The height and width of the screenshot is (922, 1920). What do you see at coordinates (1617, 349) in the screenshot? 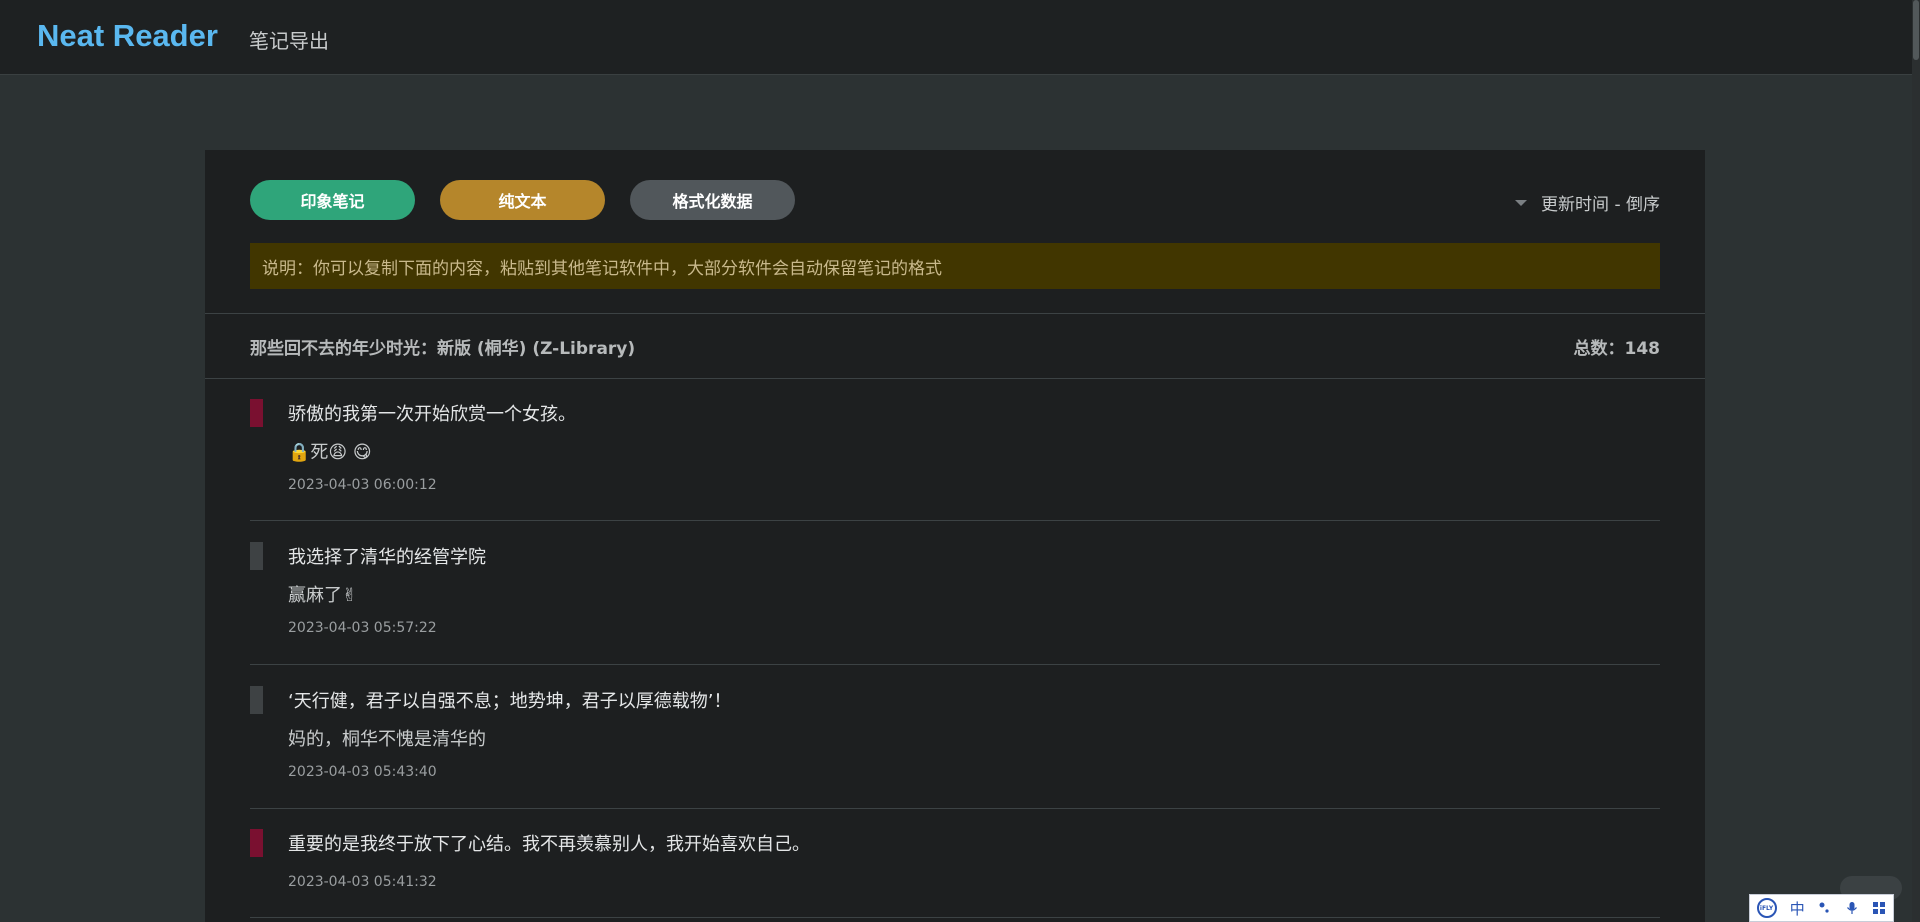
I see `note-count: 总数：148` at bounding box center [1617, 349].